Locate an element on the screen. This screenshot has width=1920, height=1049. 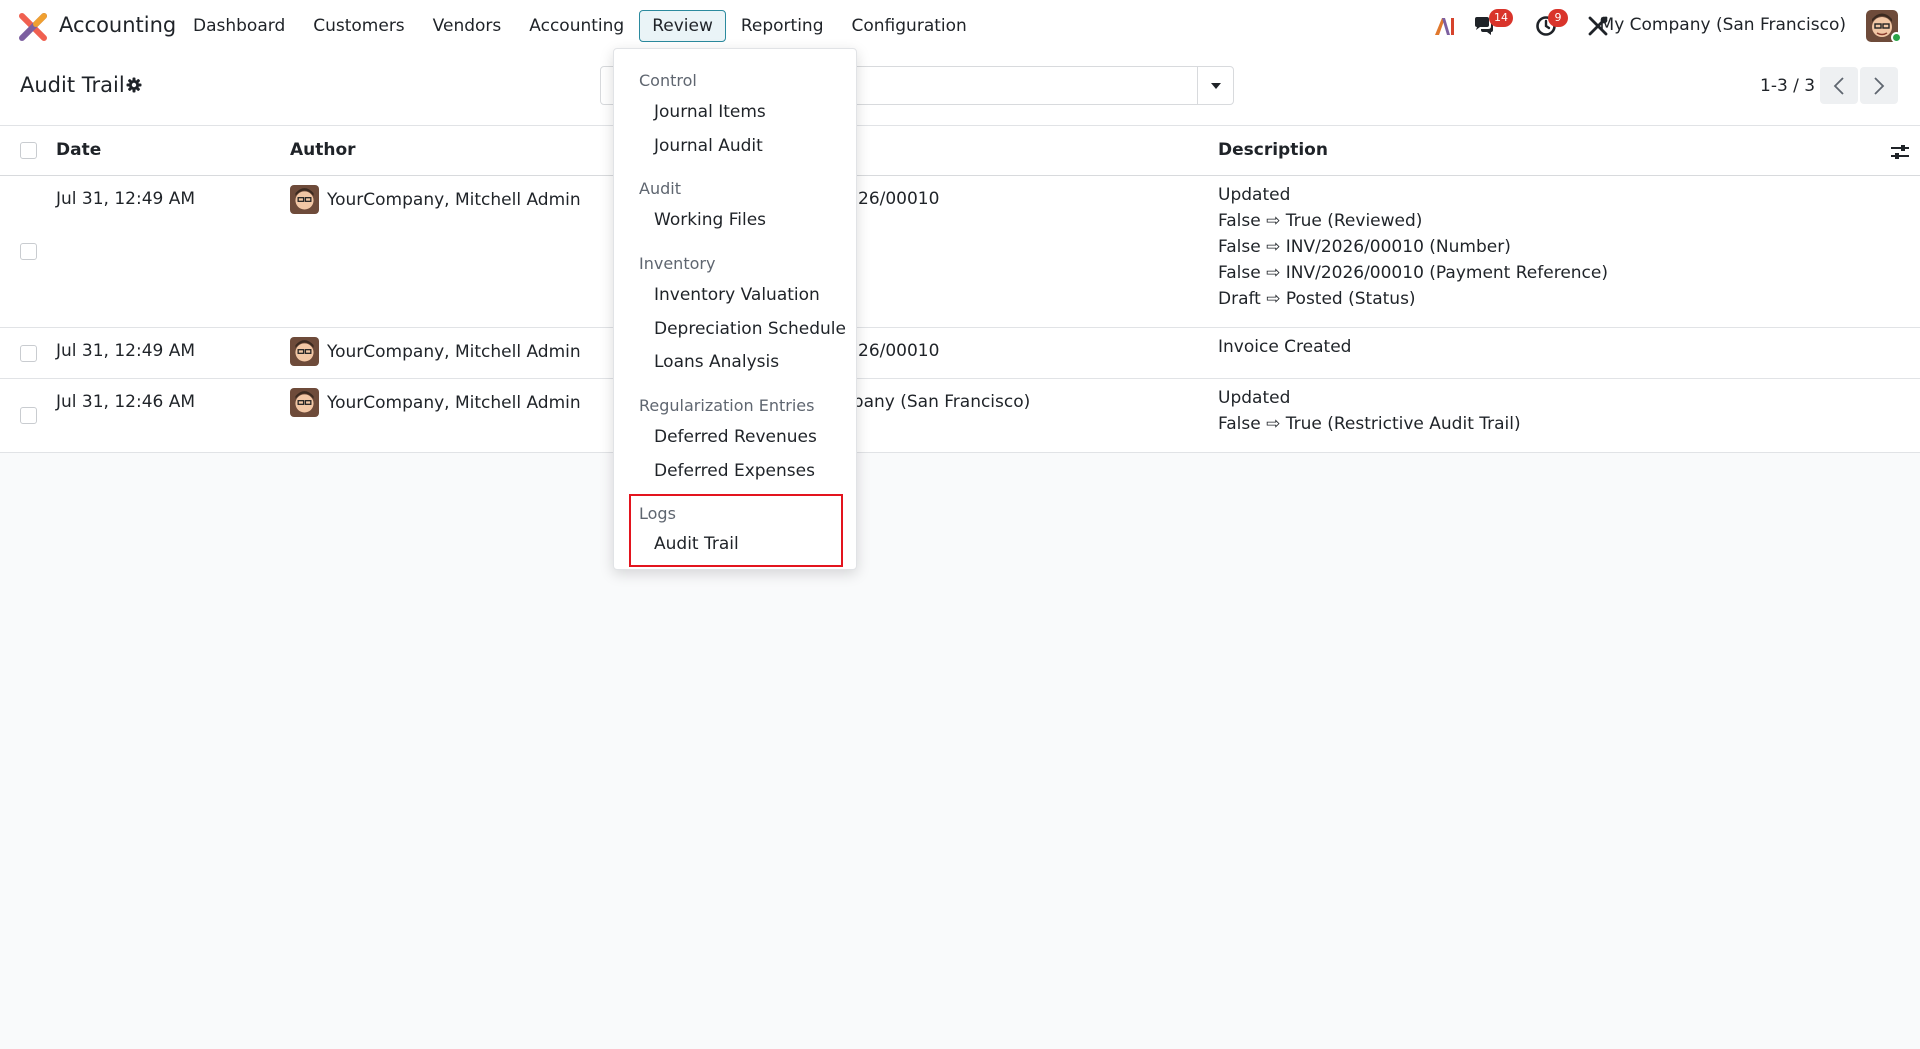
menu-reporting: Reporting is located at coordinates (782, 26).